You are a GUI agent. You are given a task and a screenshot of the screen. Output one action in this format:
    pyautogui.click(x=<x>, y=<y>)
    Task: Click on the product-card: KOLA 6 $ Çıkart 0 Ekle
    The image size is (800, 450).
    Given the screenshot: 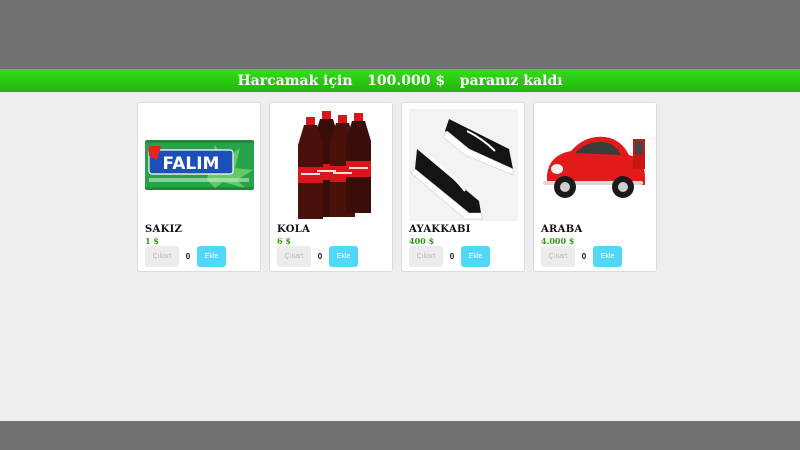 What is the action you would take?
    pyautogui.click(x=331, y=187)
    